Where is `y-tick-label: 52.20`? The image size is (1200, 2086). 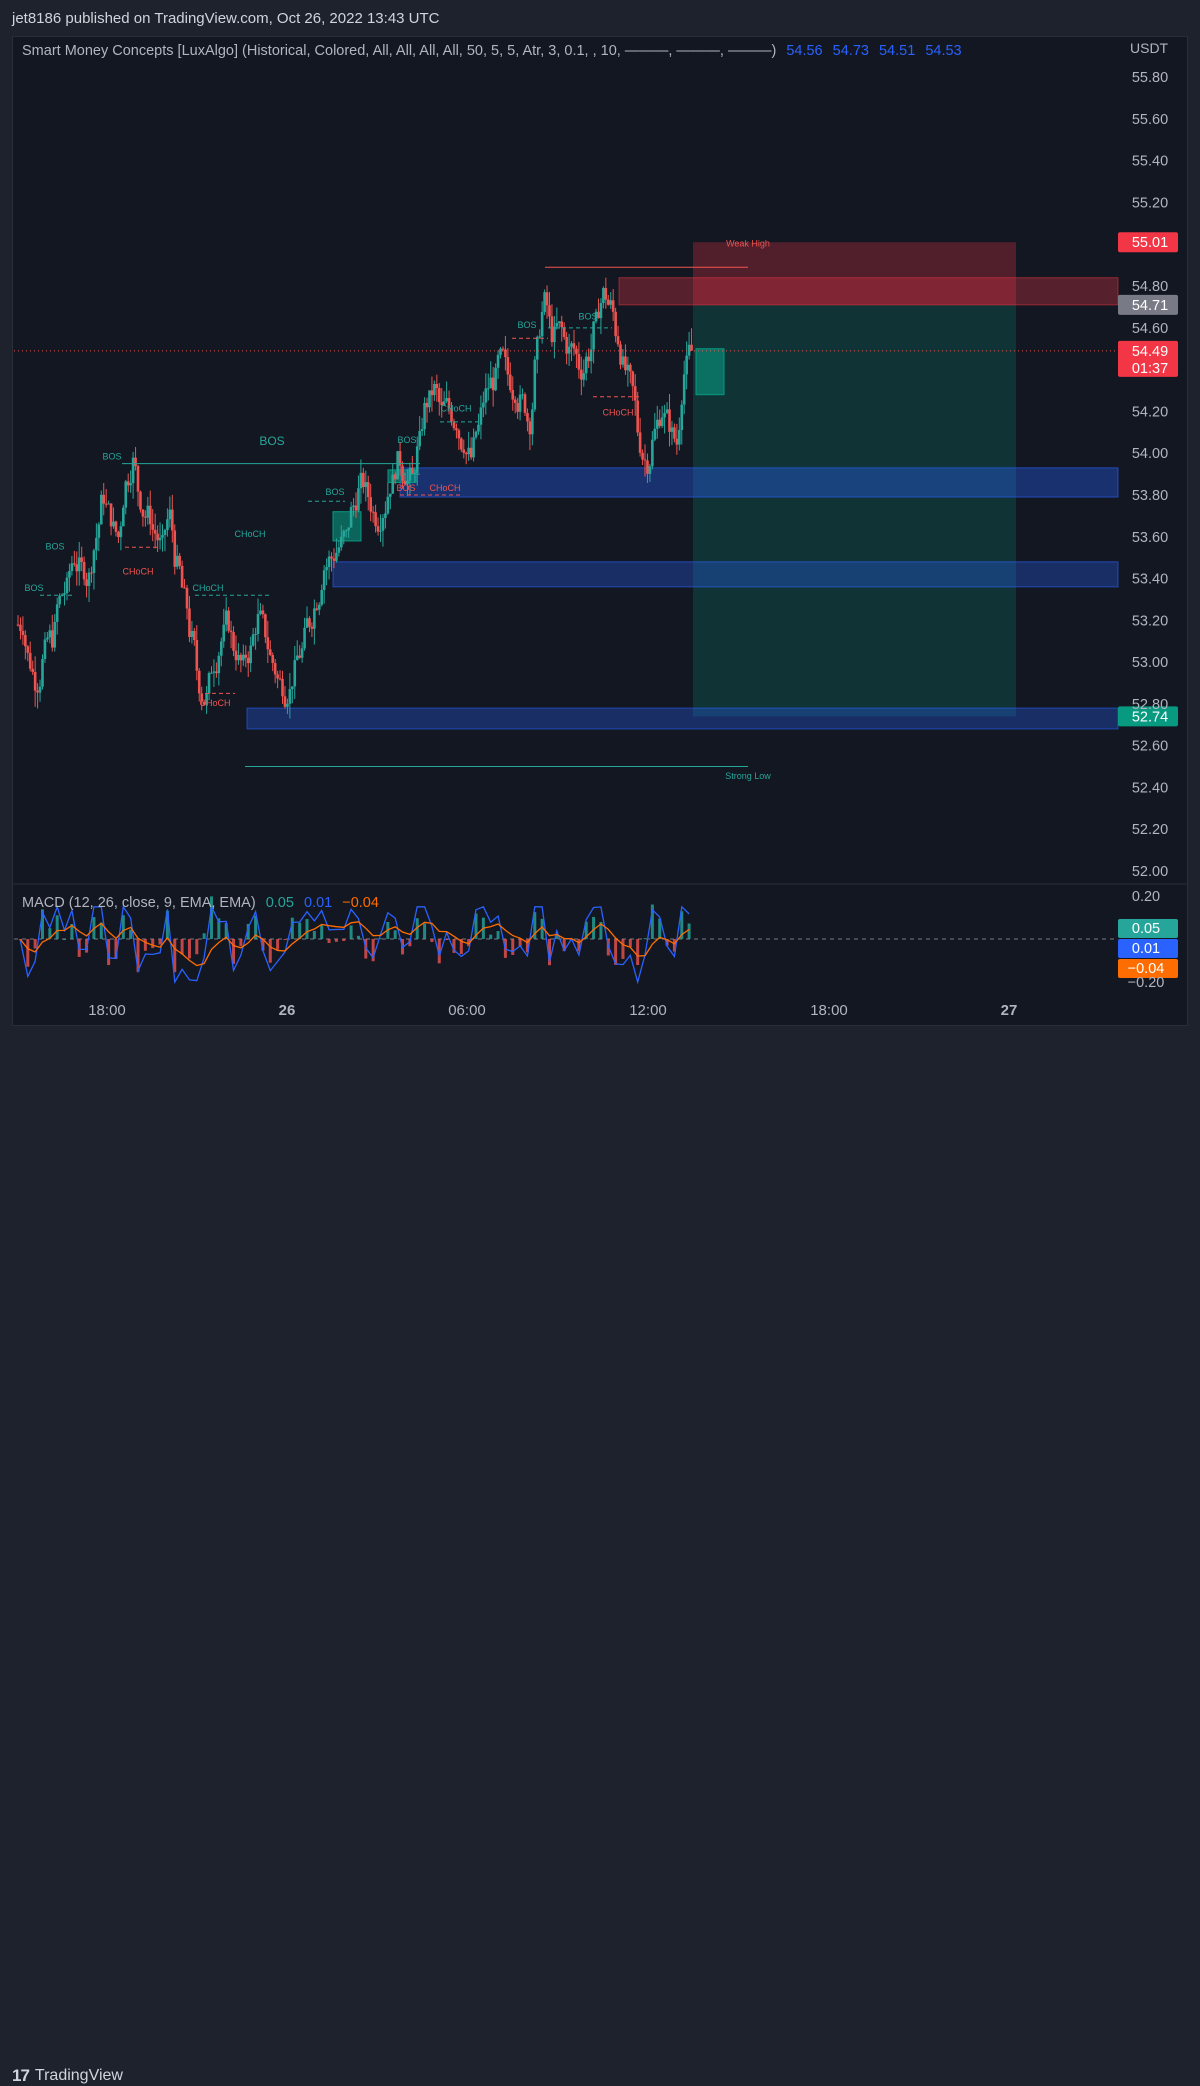 y-tick-label: 52.20 is located at coordinates (1150, 830).